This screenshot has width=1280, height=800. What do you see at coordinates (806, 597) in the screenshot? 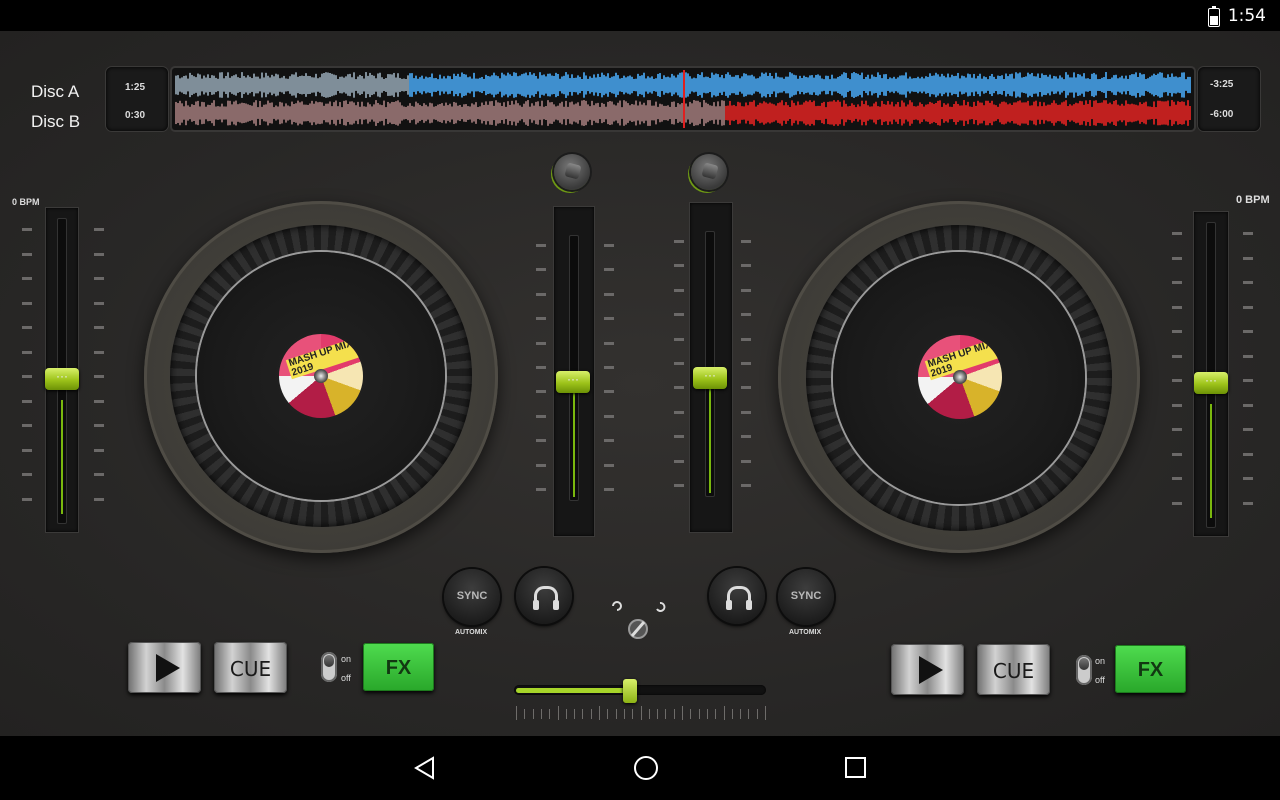
I see `right-sync-button: SYNC` at bounding box center [806, 597].